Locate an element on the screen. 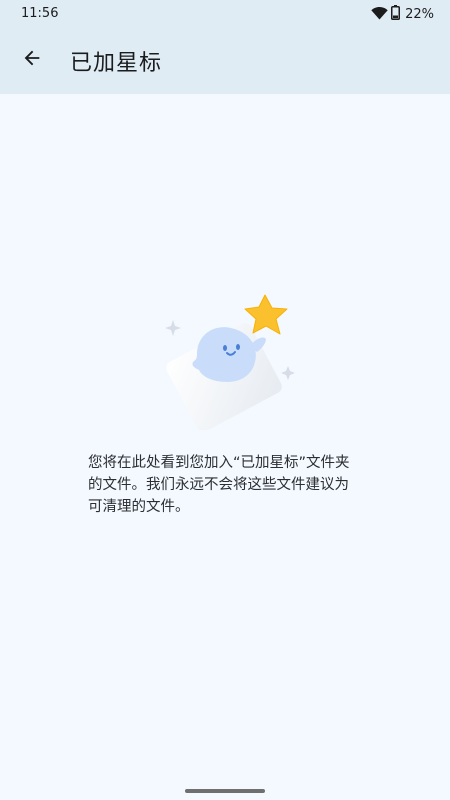 This screenshot has width=450, height=800. arrow-back-icon is located at coordinates (32, 60).